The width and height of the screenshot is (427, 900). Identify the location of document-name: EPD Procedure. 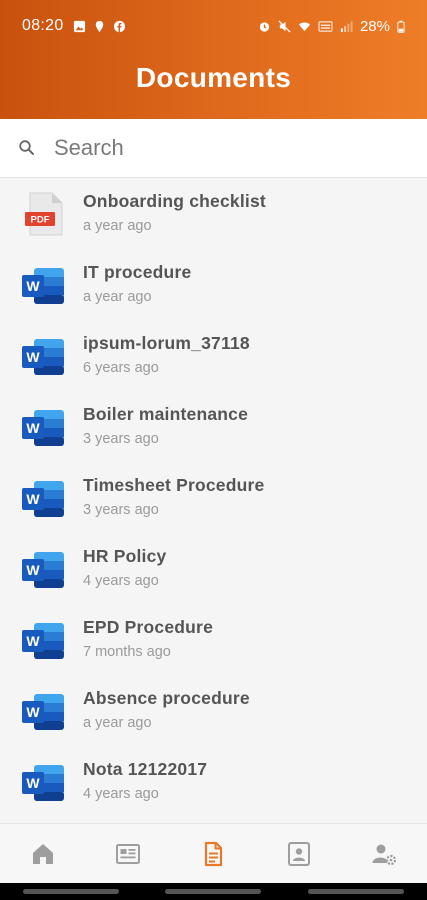
(148, 627).